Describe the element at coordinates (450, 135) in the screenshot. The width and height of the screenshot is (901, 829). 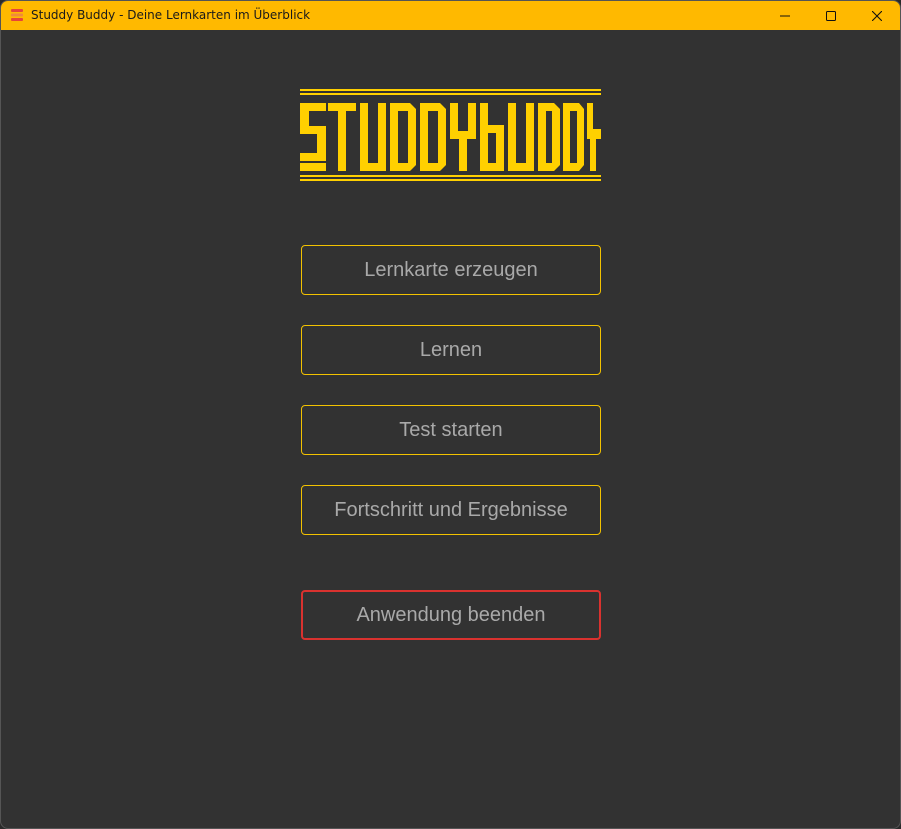
I see `studdybuddy-logo` at that location.